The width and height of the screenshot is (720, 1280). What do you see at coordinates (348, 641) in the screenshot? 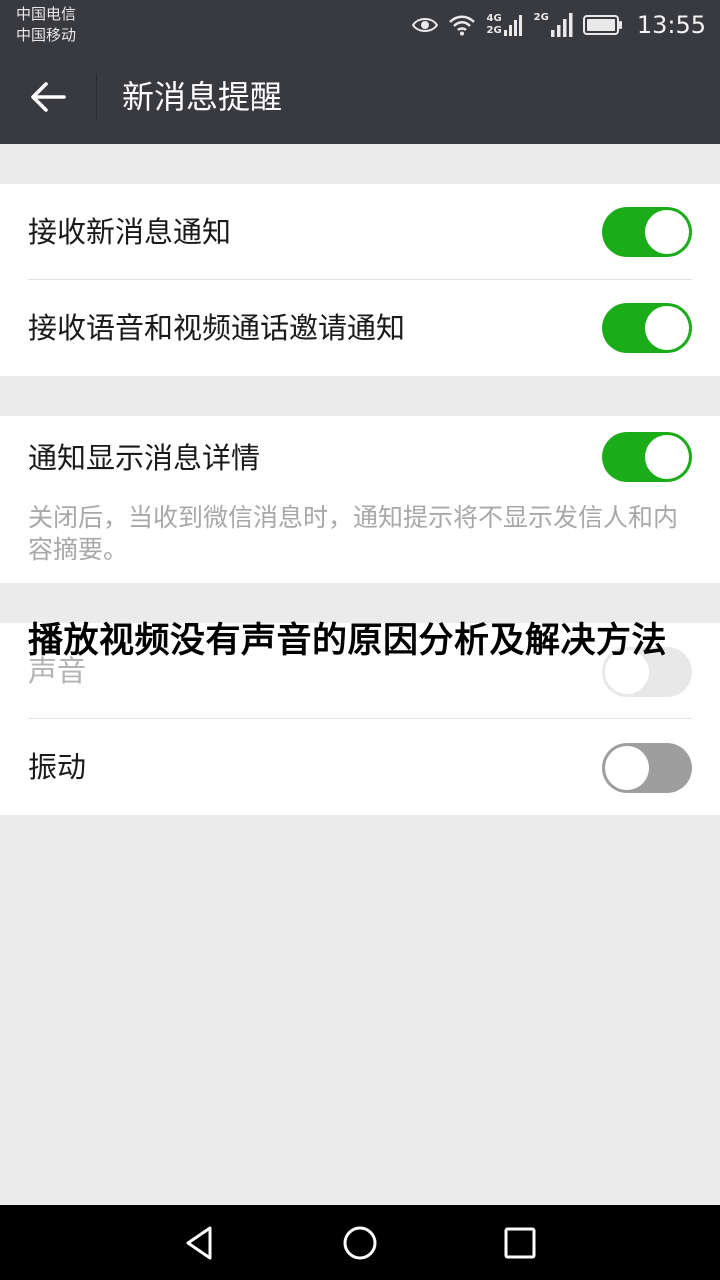
I see `overlay-article-title: 播放视频没有声音的原因分析及解决方法` at bounding box center [348, 641].